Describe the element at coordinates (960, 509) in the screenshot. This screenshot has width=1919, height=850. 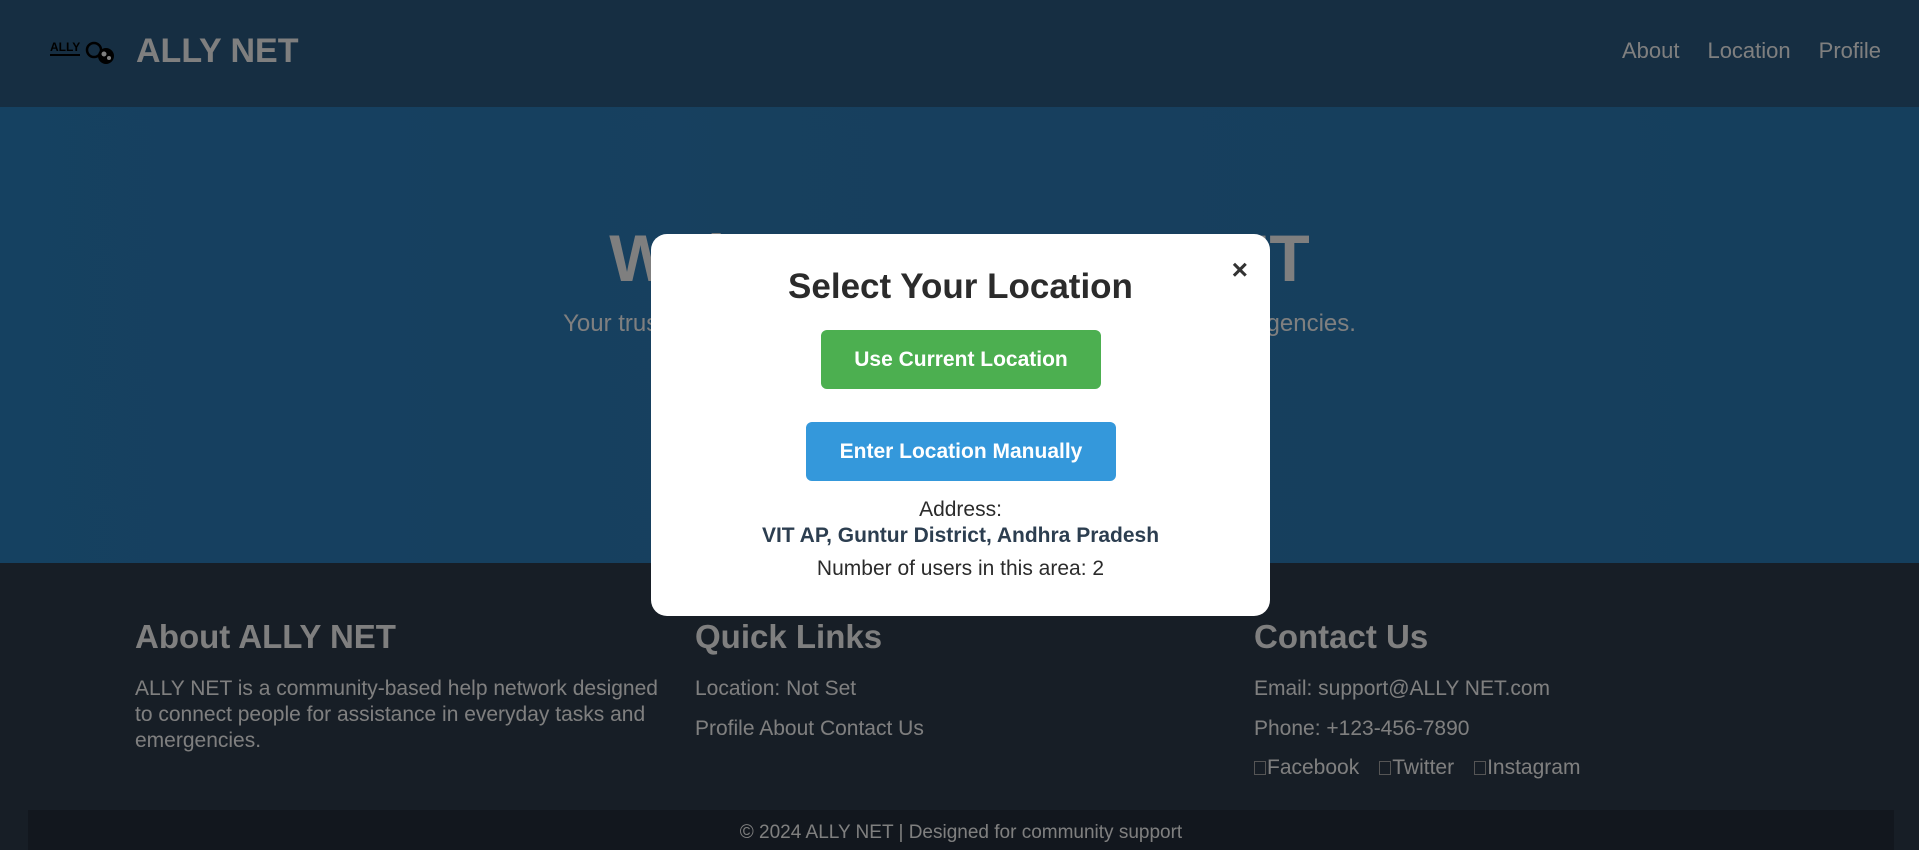
I see `address-label: Address:` at that location.